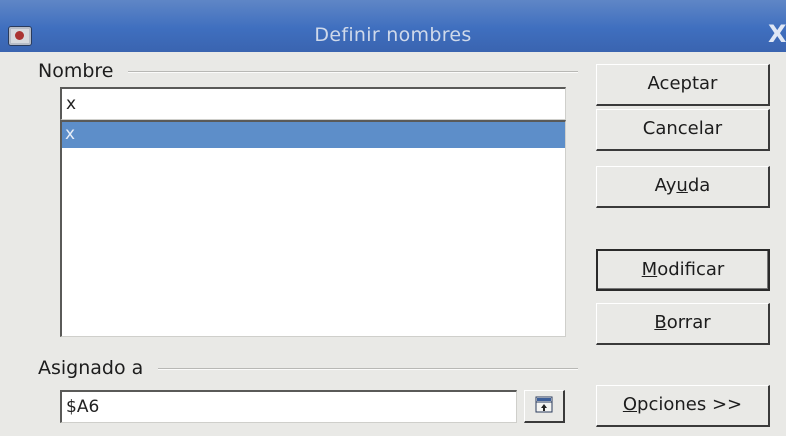 This screenshot has height=436, width=786. I want to click on borrar-label-post: orrar, so click(688, 322).